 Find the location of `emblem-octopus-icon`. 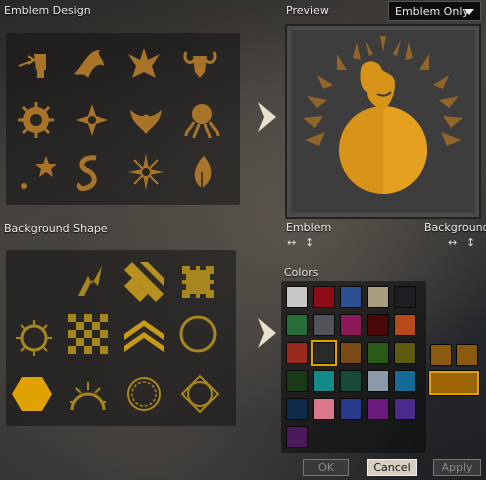

emblem-octopus-icon is located at coordinates (202, 120).